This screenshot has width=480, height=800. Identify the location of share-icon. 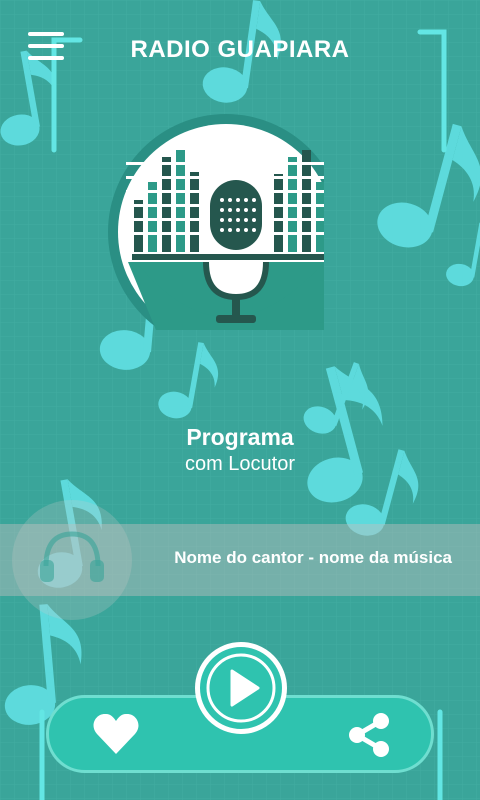
(369, 735).